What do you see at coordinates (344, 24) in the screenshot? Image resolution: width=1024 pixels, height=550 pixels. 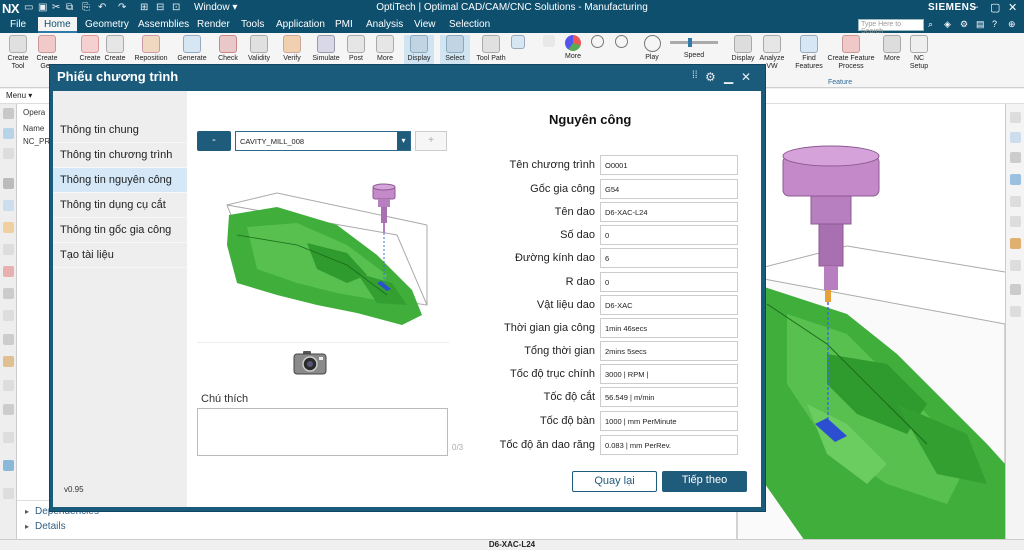 I see `tab-pmi: PMI` at bounding box center [344, 24].